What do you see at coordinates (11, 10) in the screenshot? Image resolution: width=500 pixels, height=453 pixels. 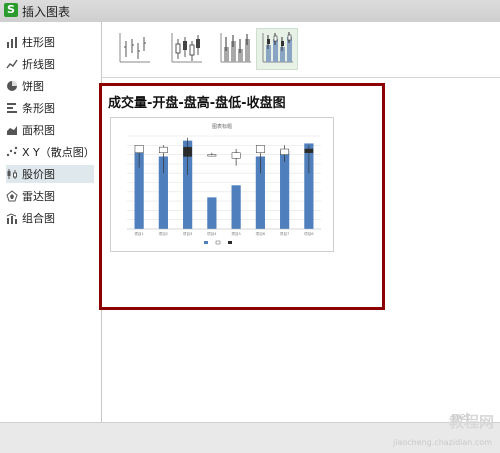 I see `app-logo-icon: S` at bounding box center [11, 10].